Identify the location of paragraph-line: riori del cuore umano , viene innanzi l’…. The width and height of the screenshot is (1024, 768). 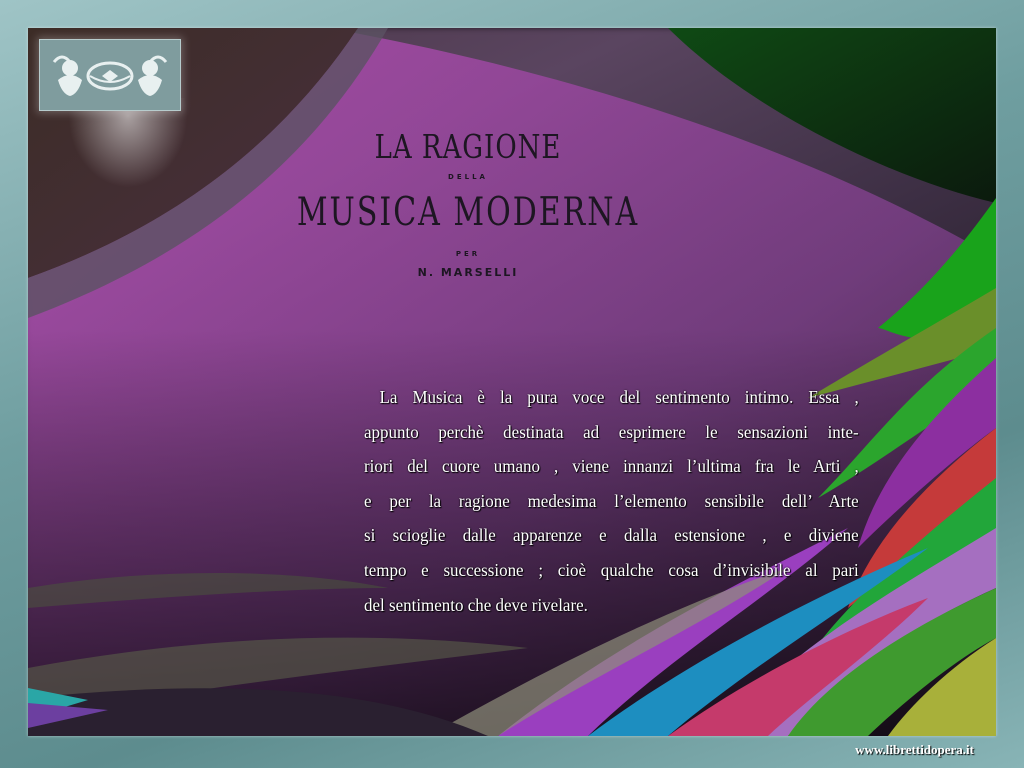
(611, 466).